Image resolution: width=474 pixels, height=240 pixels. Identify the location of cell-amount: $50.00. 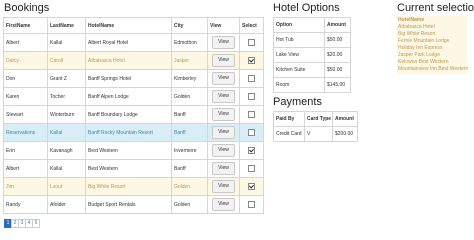
(337, 70).